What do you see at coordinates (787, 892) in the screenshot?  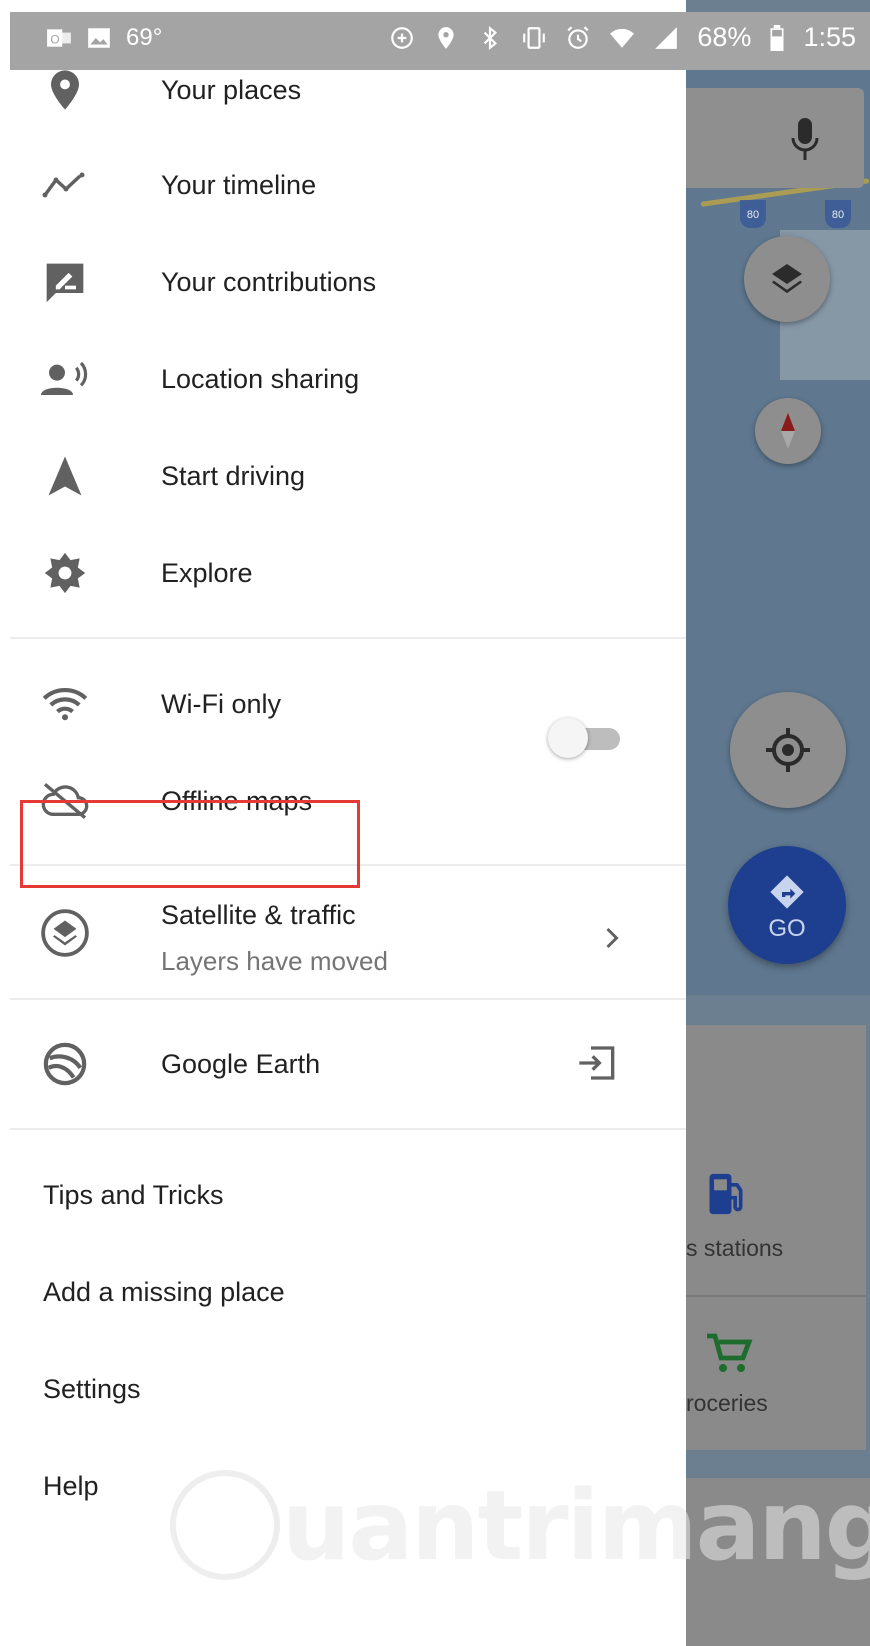 I see `directions-icon` at bounding box center [787, 892].